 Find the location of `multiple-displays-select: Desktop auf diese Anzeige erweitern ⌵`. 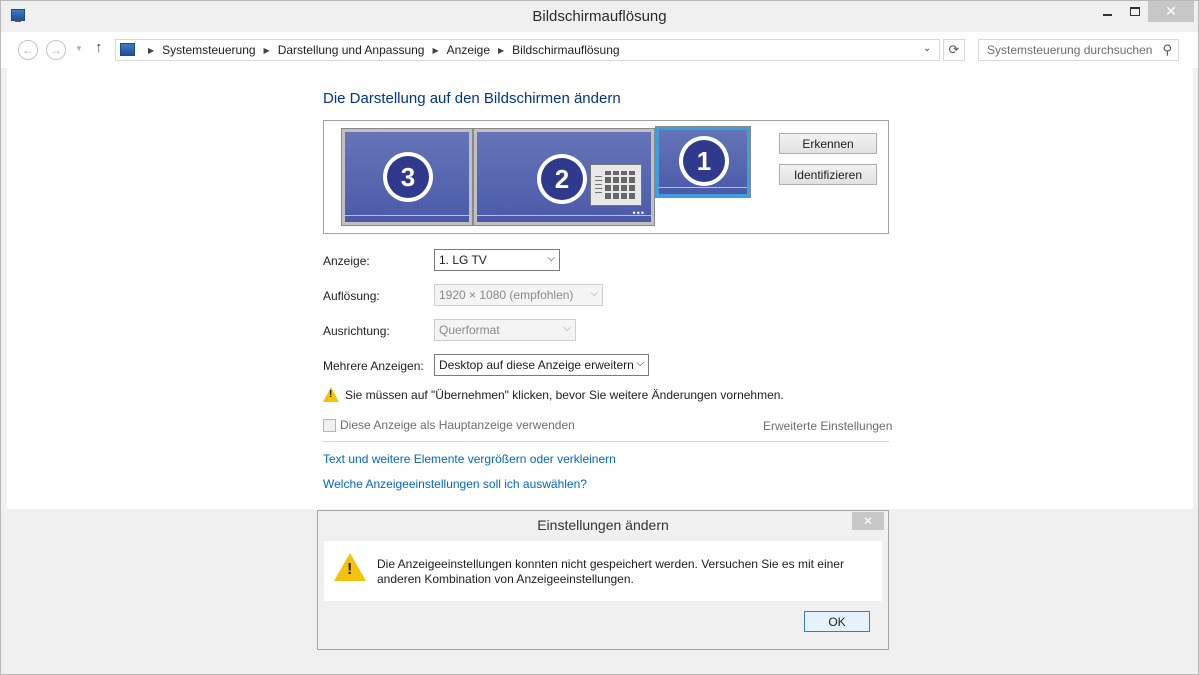

multiple-displays-select: Desktop auf diese Anzeige erweitern ⌵ is located at coordinates (541, 365).